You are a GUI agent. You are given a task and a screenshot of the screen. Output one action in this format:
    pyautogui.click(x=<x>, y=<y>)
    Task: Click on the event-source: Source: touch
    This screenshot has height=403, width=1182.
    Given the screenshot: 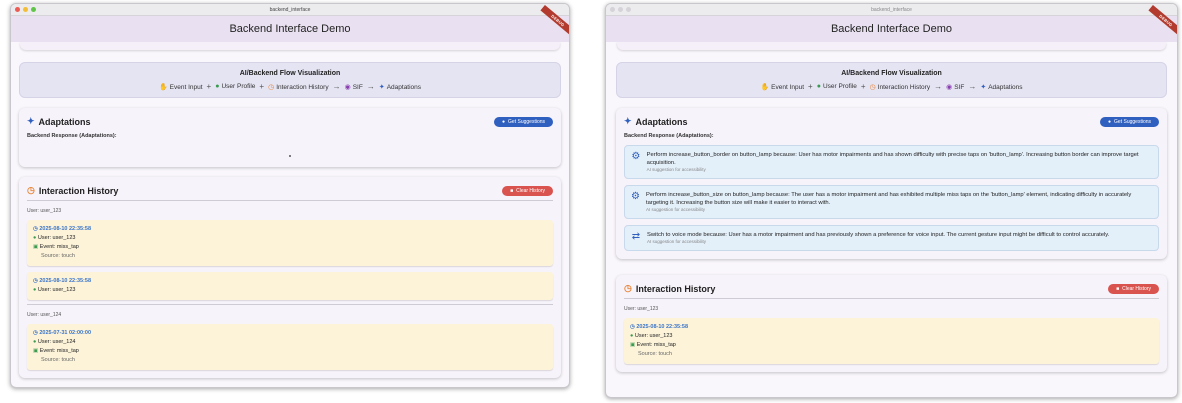 What is the action you would take?
    pyautogui.click(x=58, y=256)
    